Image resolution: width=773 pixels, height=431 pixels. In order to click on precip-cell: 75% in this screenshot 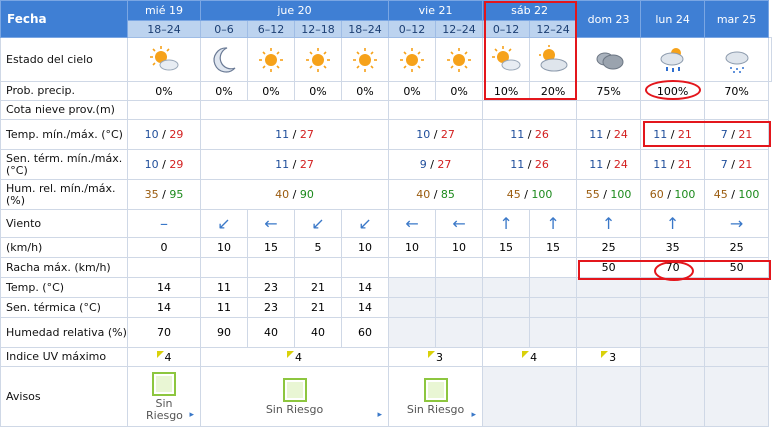, I will do `click(609, 91)`.